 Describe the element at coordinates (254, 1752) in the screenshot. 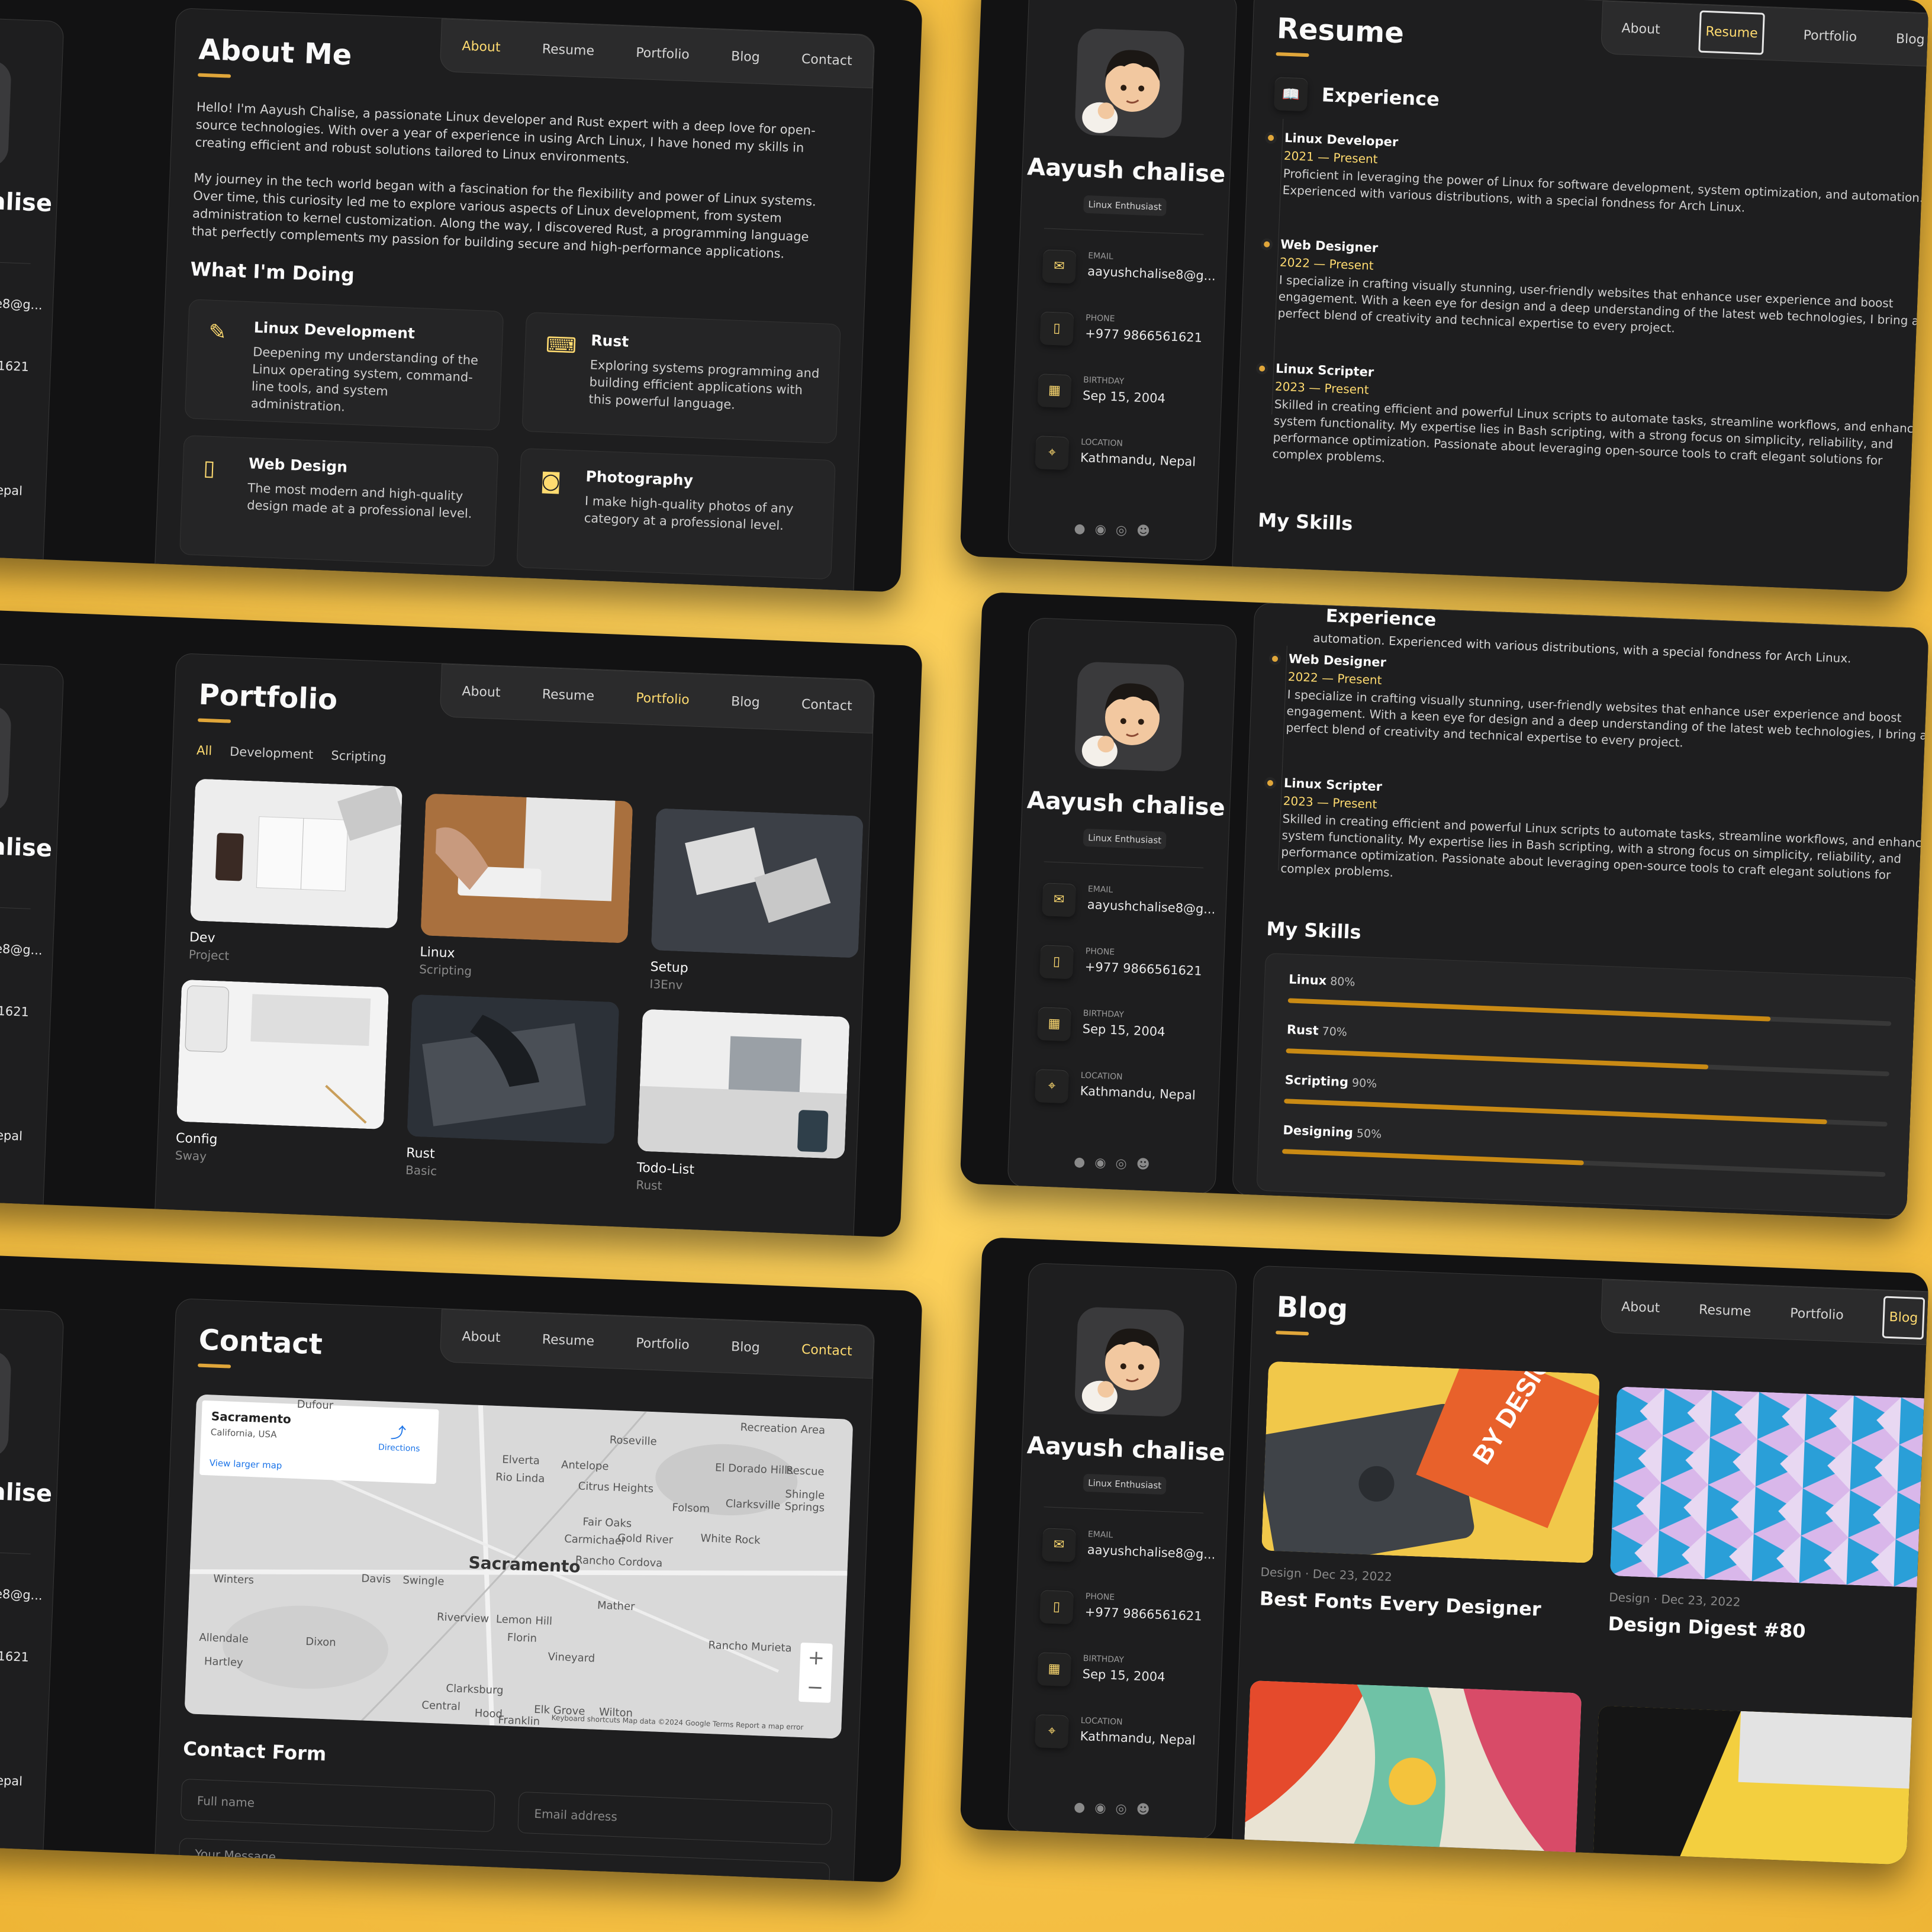

I see `contact-form-heading: Contact Form` at that location.